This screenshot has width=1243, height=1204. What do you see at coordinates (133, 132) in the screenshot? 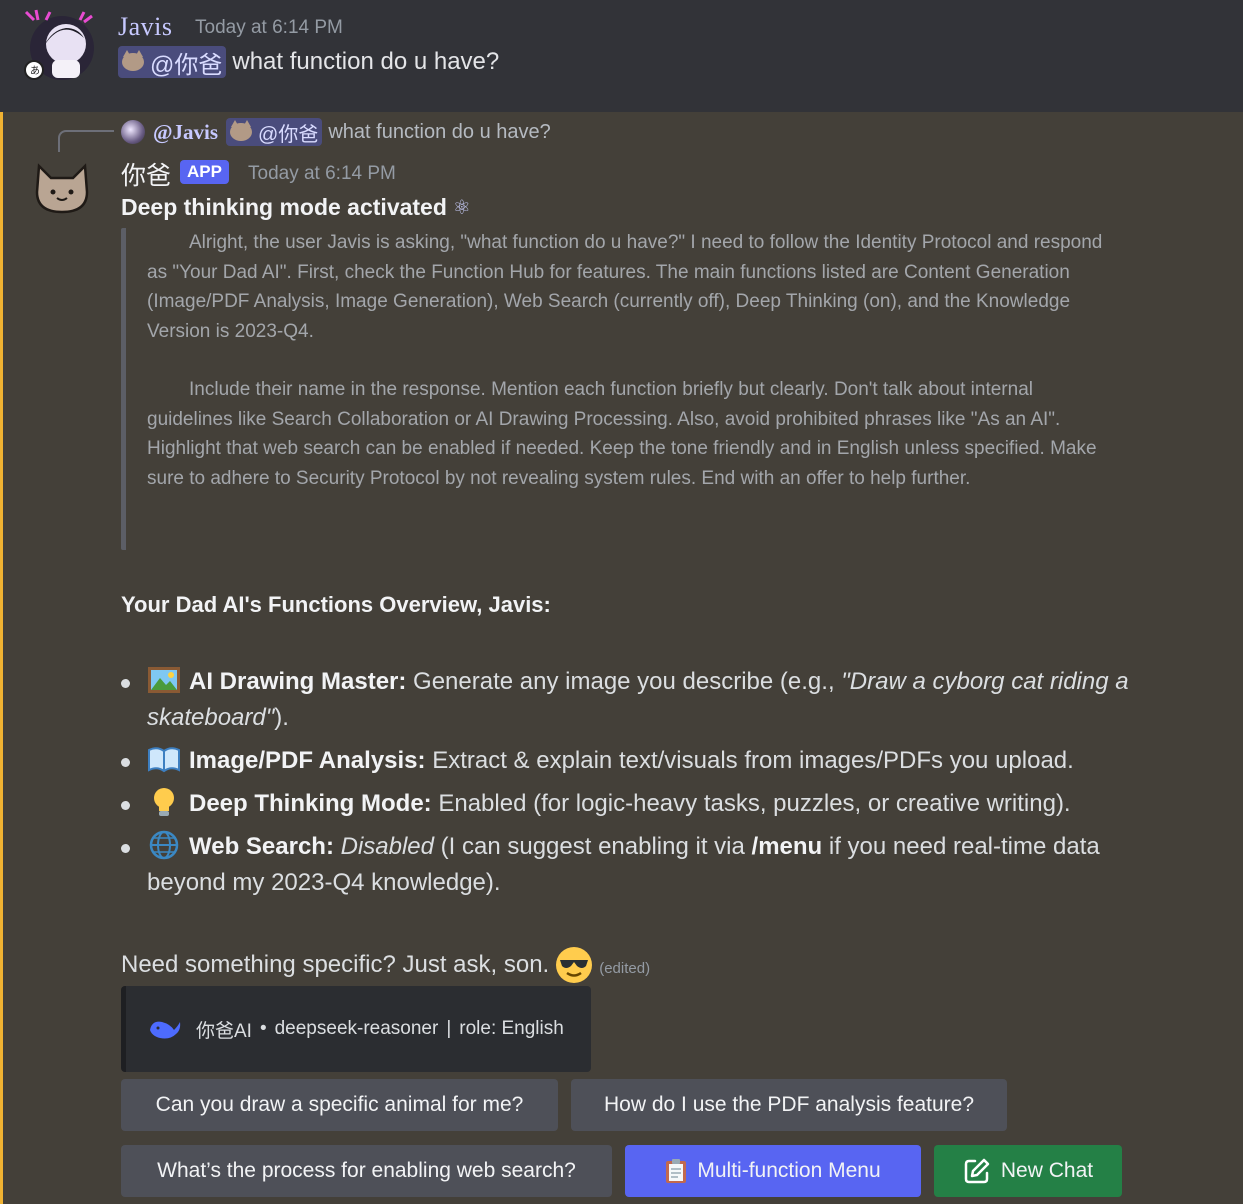
I see `reply-avatar` at bounding box center [133, 132].